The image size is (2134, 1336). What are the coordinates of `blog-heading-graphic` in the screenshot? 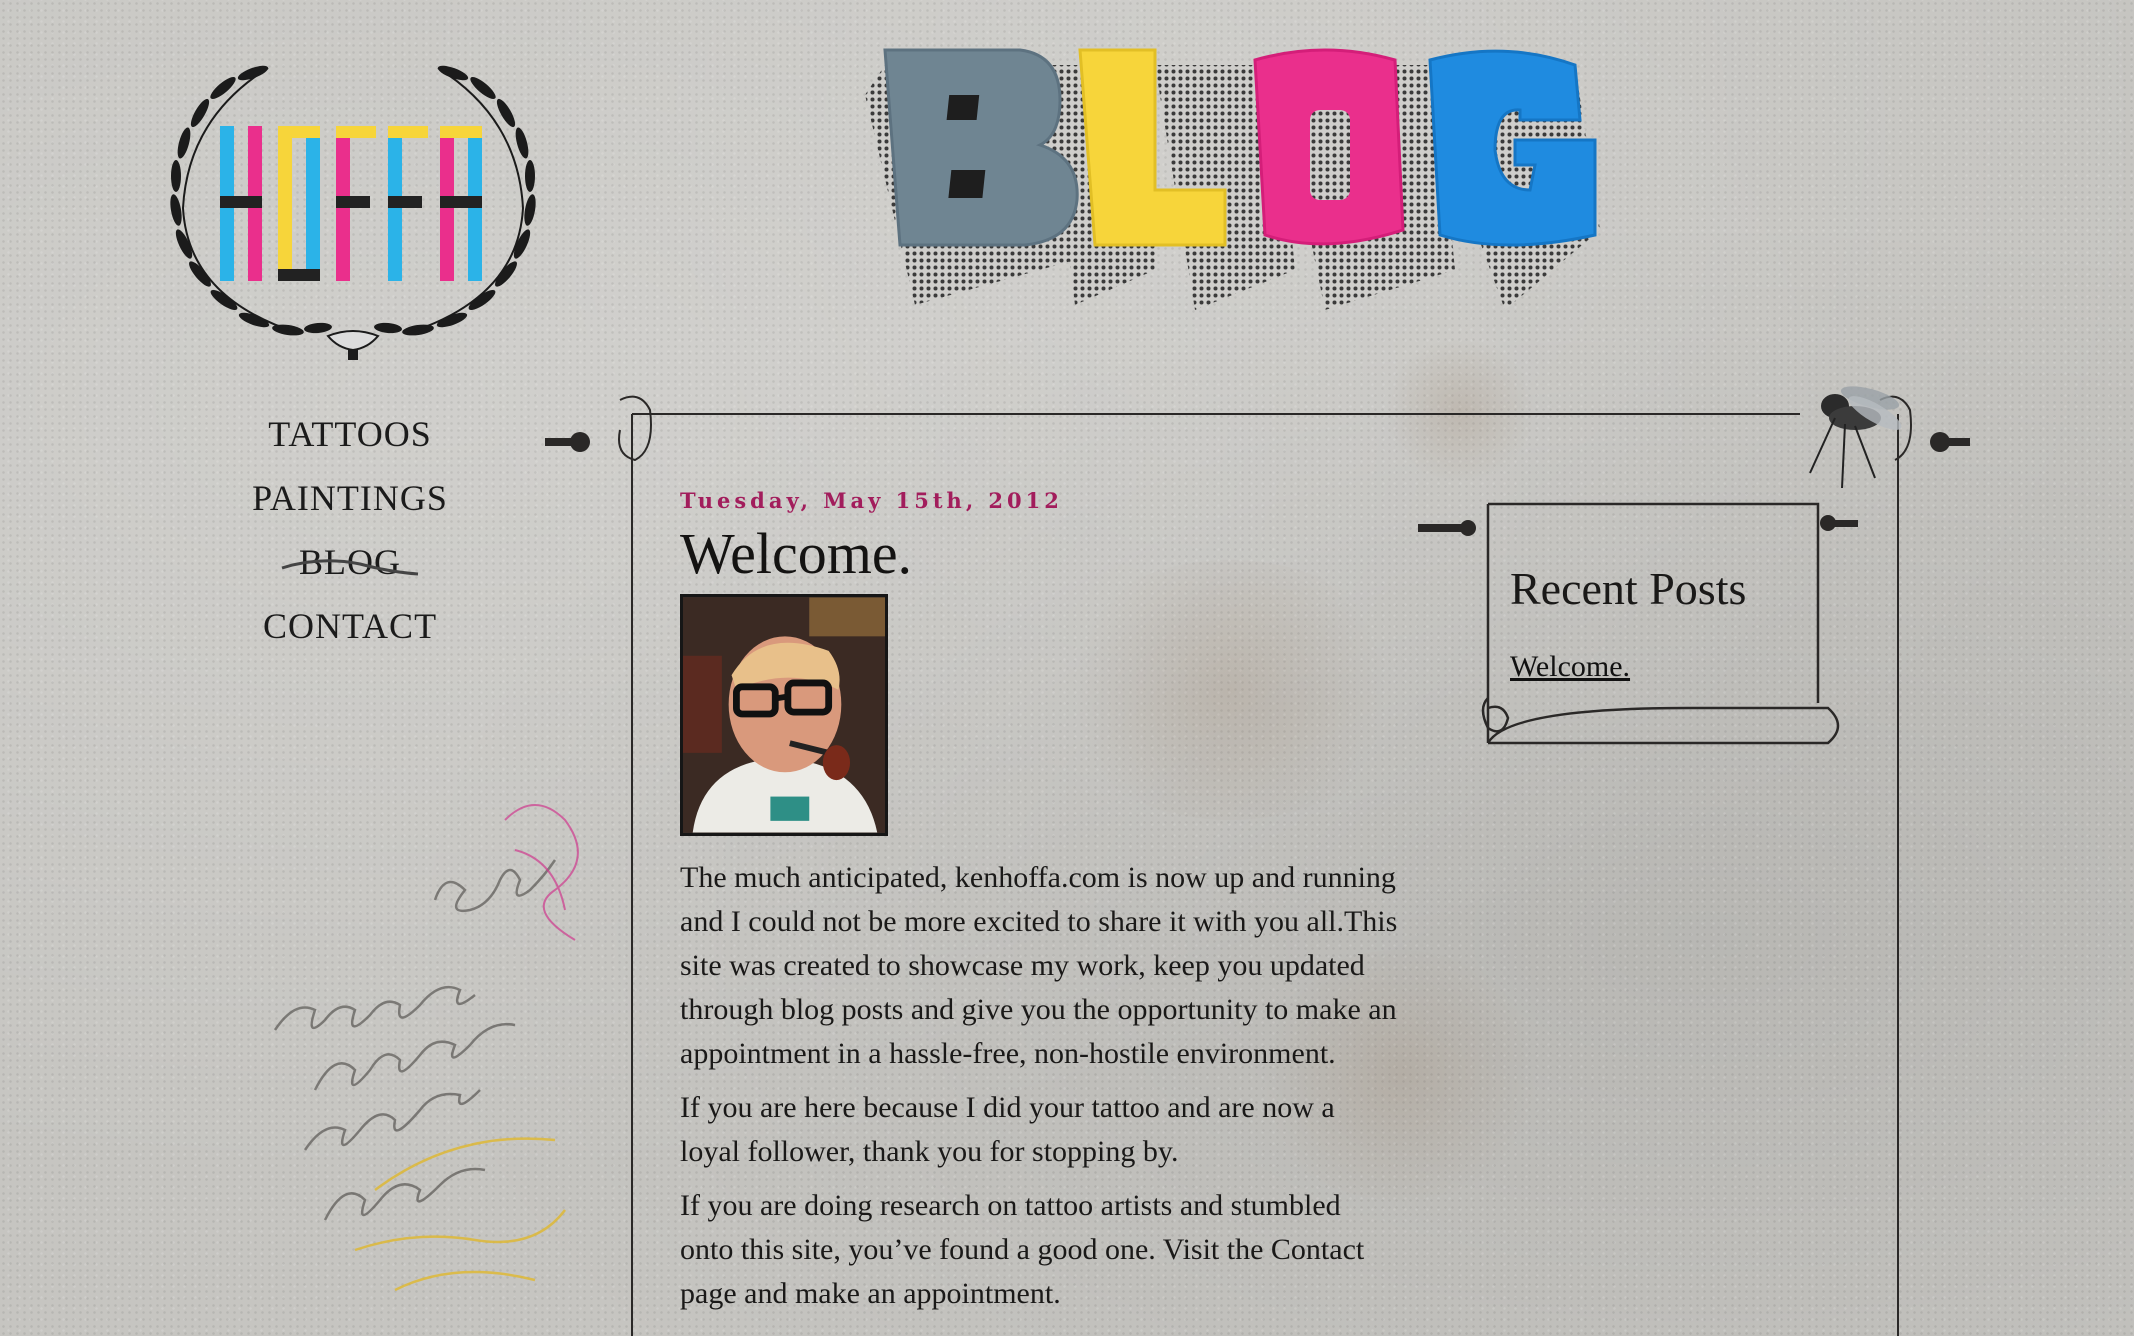 It's located at (1237, 177).